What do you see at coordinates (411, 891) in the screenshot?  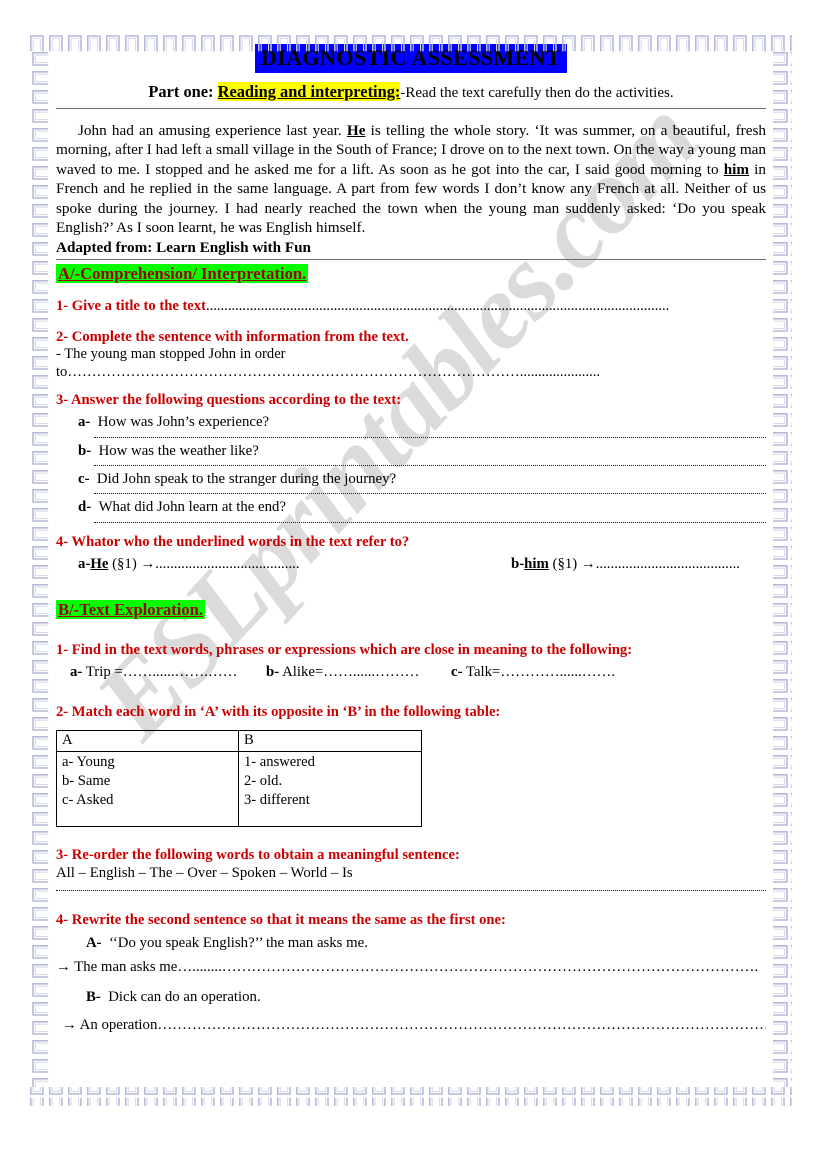 I see `section-b-q3-answer-line` at bounding box center [411, 891].